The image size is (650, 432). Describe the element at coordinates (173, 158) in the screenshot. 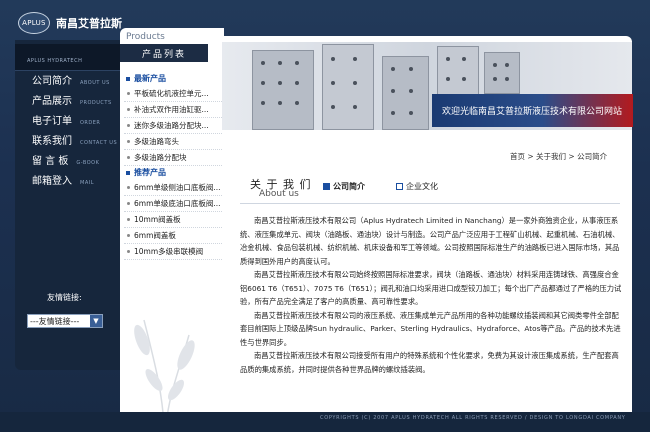

I see `product-item: 多级油路分配块` at that location.